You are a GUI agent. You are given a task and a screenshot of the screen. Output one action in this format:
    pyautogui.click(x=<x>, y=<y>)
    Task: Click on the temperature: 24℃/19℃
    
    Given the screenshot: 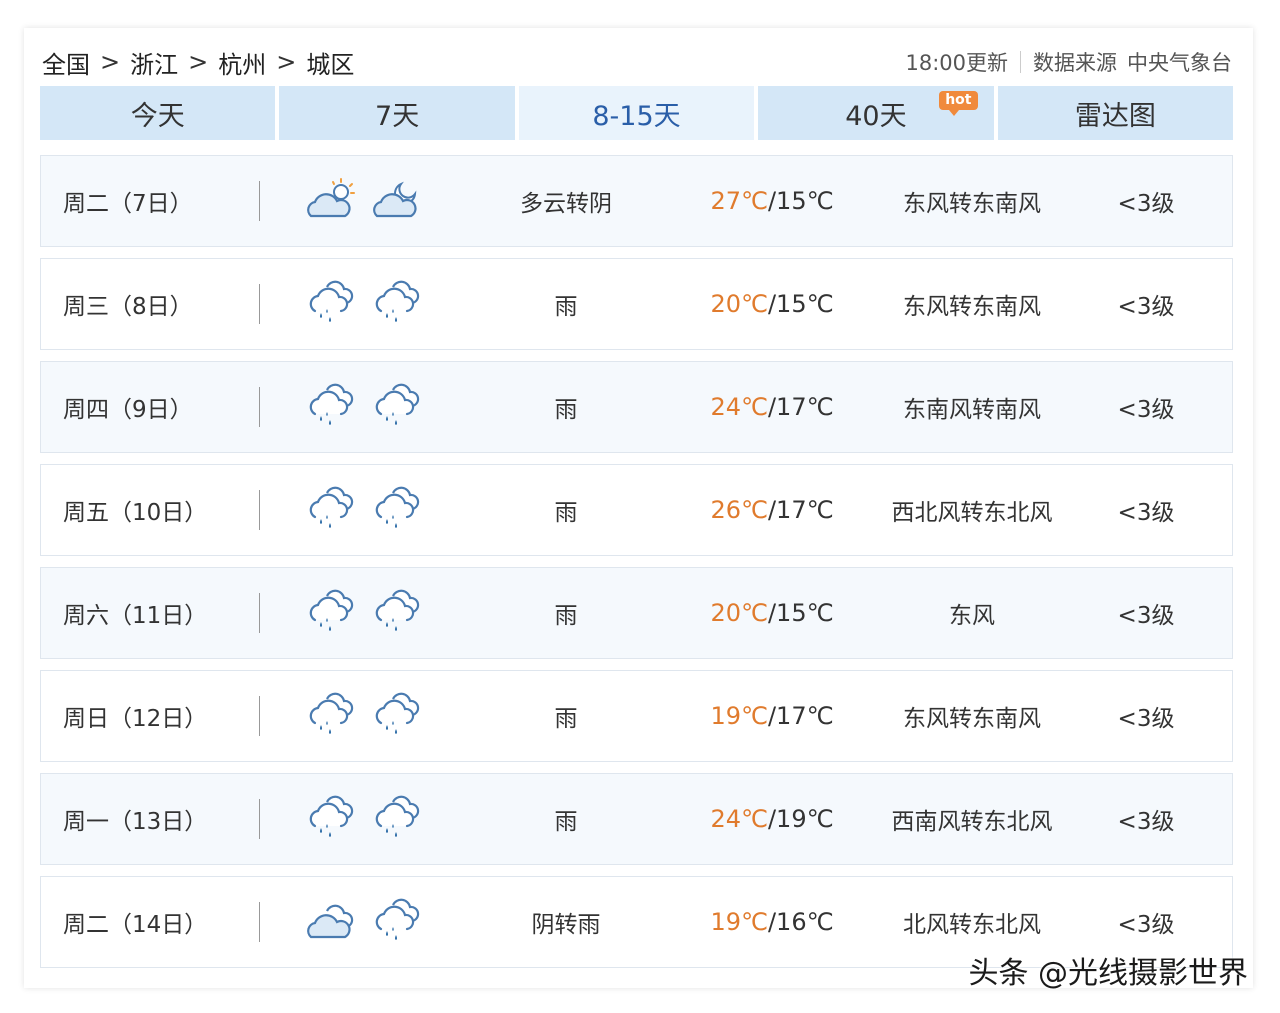 What is the action you would take?
    pyautogui.click(x=772, y=819)
    